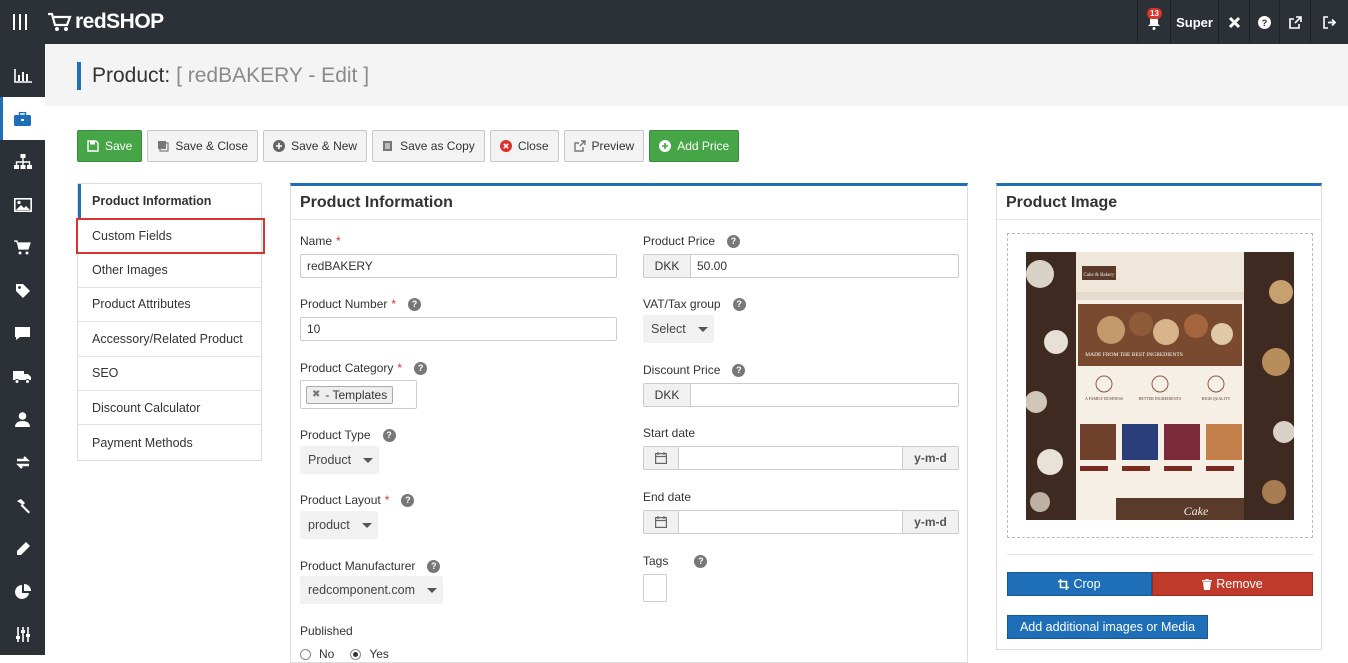  I want to click on product-type-label-text: Product Type, so click(335, 435).